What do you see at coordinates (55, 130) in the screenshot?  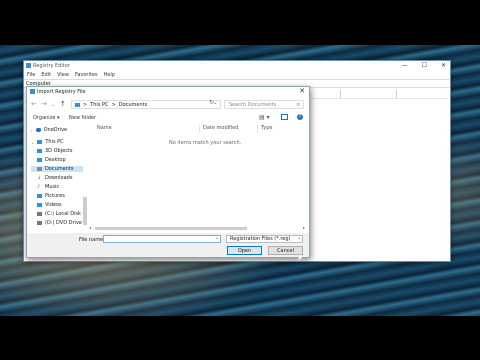 I see `nav-item-label: OneDrive` at bounding box center [55, 130].